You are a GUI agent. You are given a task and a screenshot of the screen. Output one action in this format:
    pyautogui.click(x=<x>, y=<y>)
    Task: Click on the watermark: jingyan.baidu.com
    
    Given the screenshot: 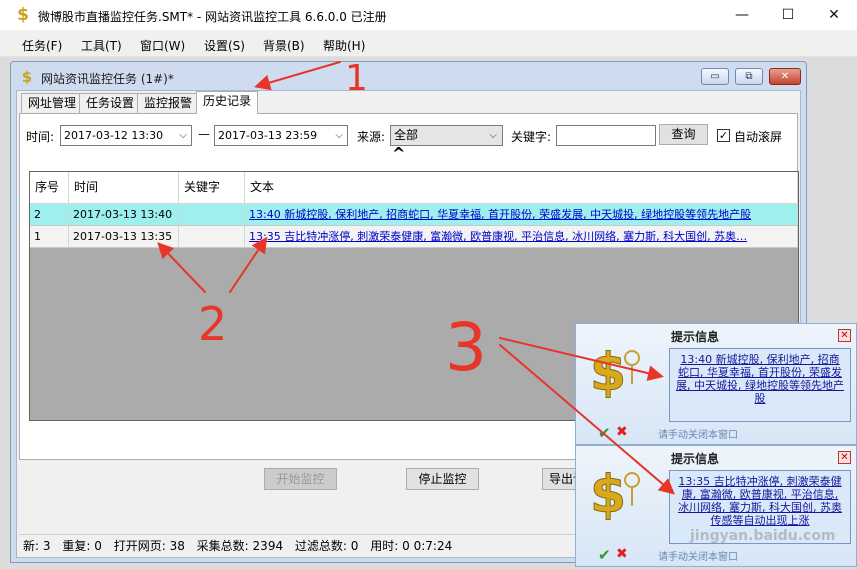 What is the action you would take?
    pyautogui.click(x=763, y=536)
    